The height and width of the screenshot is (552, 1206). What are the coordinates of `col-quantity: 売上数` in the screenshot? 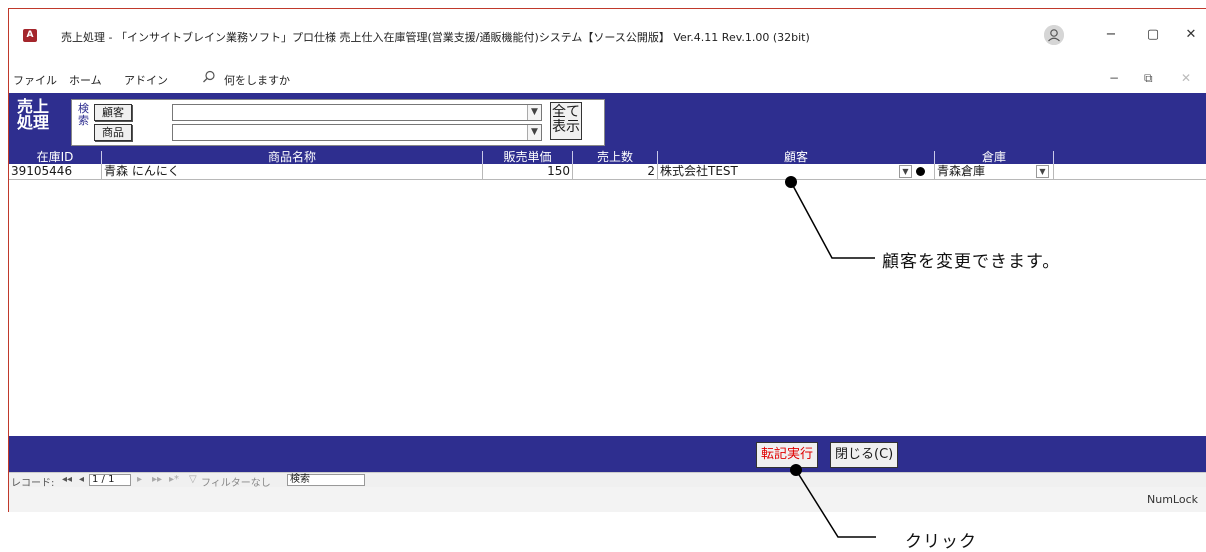 It's located at (615, 157).